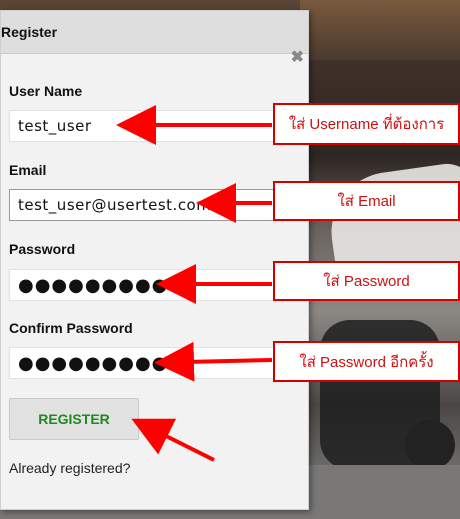 The width and height of the screenshot is (460, 519). Describe the element at coordinates (213, 361) in the screenshot. I see `confirm-arrow-icon` at that location.